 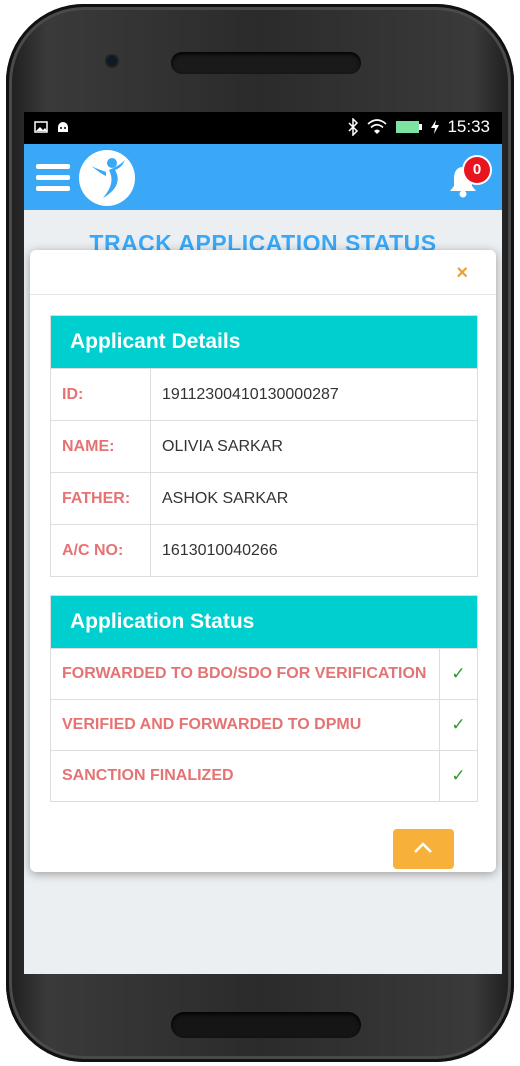 I want to click on row-value: 1613010040266, so click(x=313, y=550).